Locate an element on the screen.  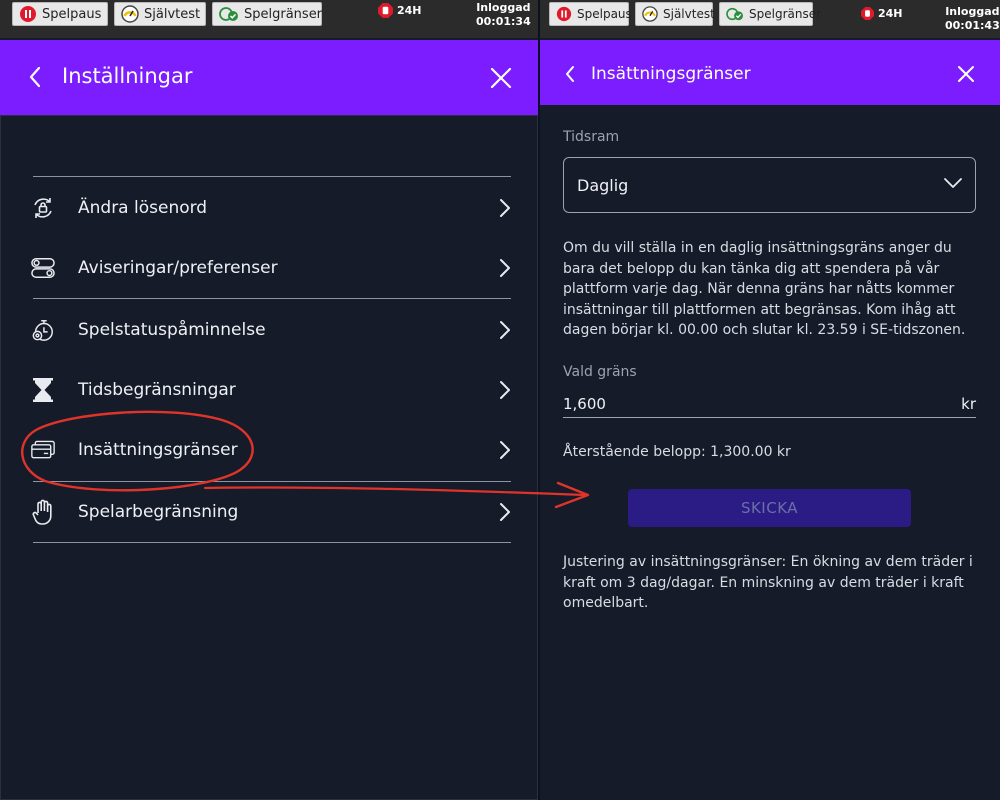
timeframe-value: Daglig is located at coordinates (603, 185).